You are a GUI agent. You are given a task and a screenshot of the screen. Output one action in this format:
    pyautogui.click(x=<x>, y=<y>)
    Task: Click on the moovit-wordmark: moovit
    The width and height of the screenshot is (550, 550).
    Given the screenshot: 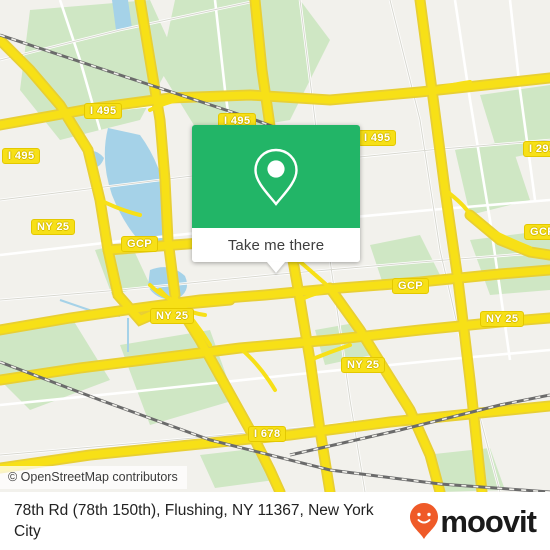 What is the action you would take?
    pyautogui.click(x=488, y=521)
    